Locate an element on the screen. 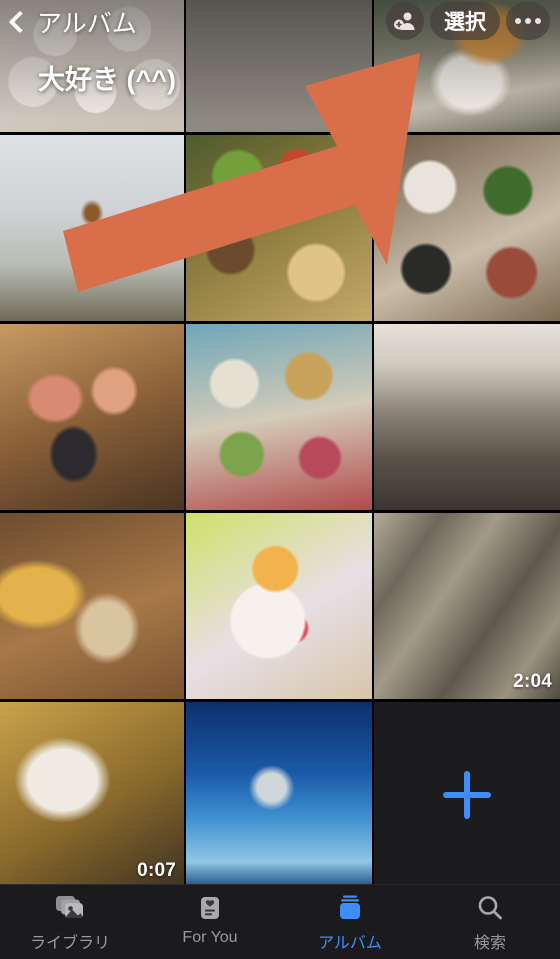 The width and height of the screenshot is (560, 959). plus-icon is located at coordinates (467, 795).